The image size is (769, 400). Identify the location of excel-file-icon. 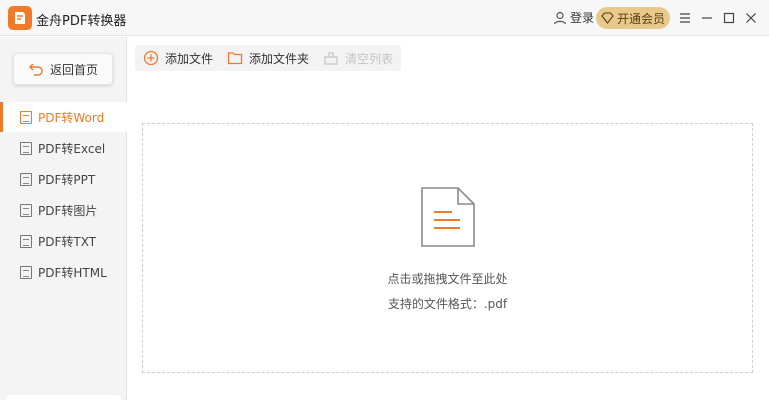
(26, 148).